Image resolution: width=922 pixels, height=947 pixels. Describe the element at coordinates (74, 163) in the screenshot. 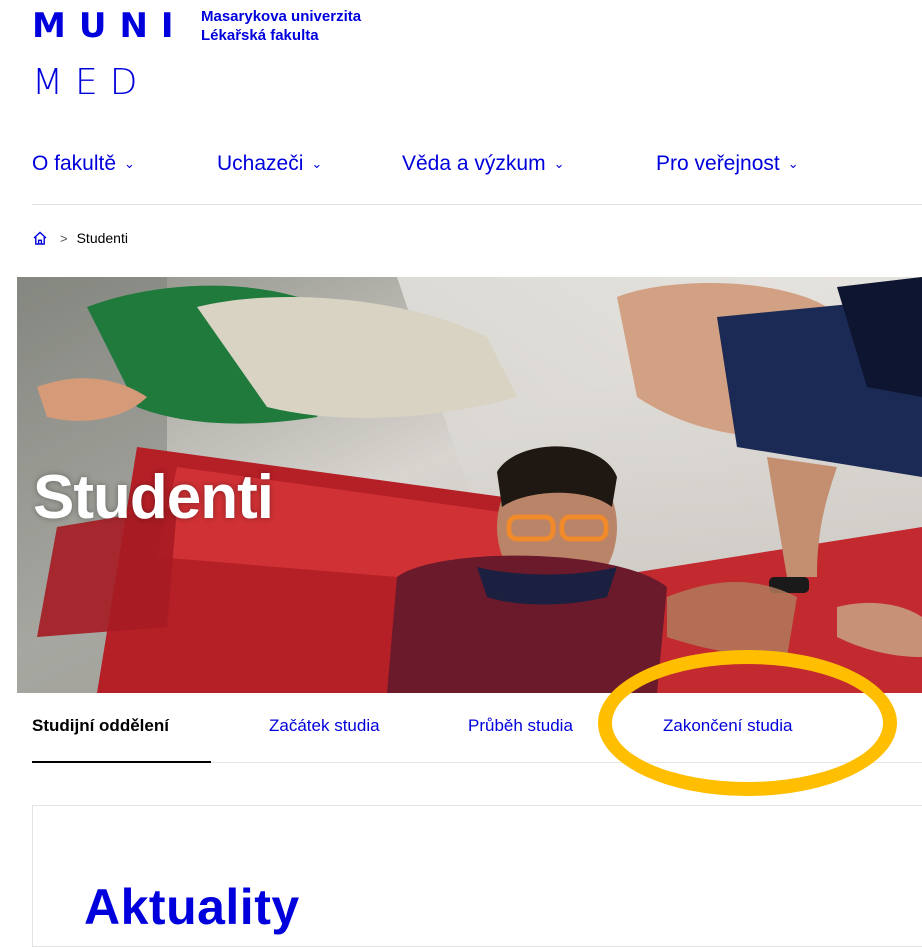

I see `nav-item-label: O fakultě` at that location.